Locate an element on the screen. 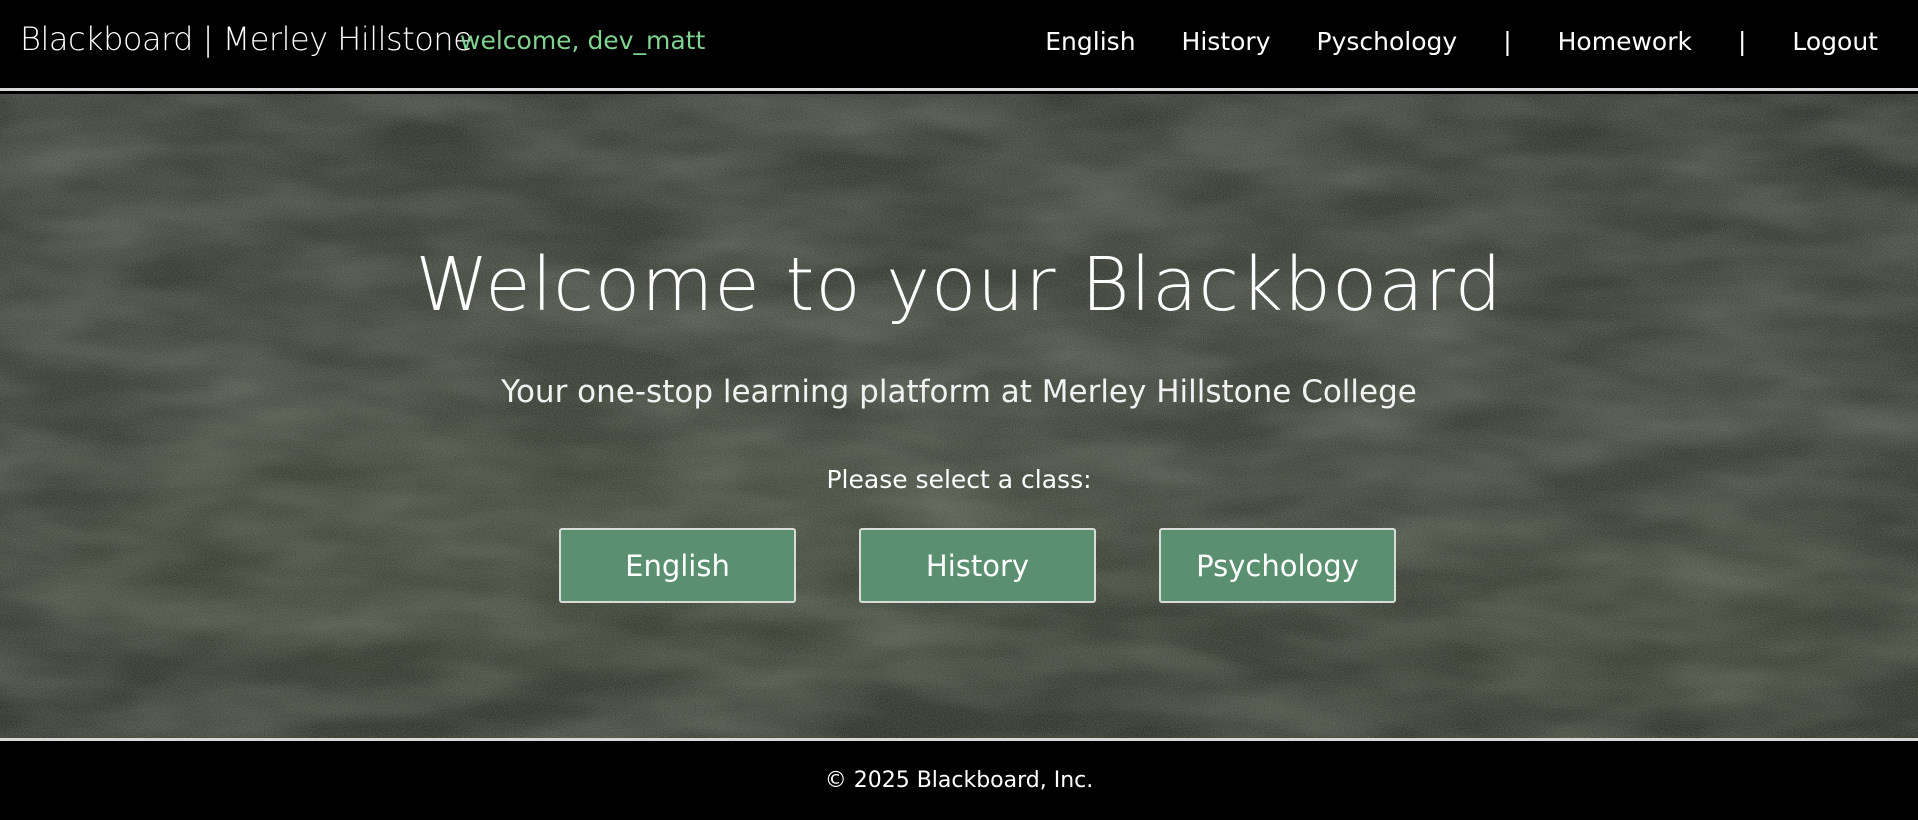 This screenshot has height=820, width=1918. welcome-user-text: welcome, dev_matt is located at coordinates (583, 40).